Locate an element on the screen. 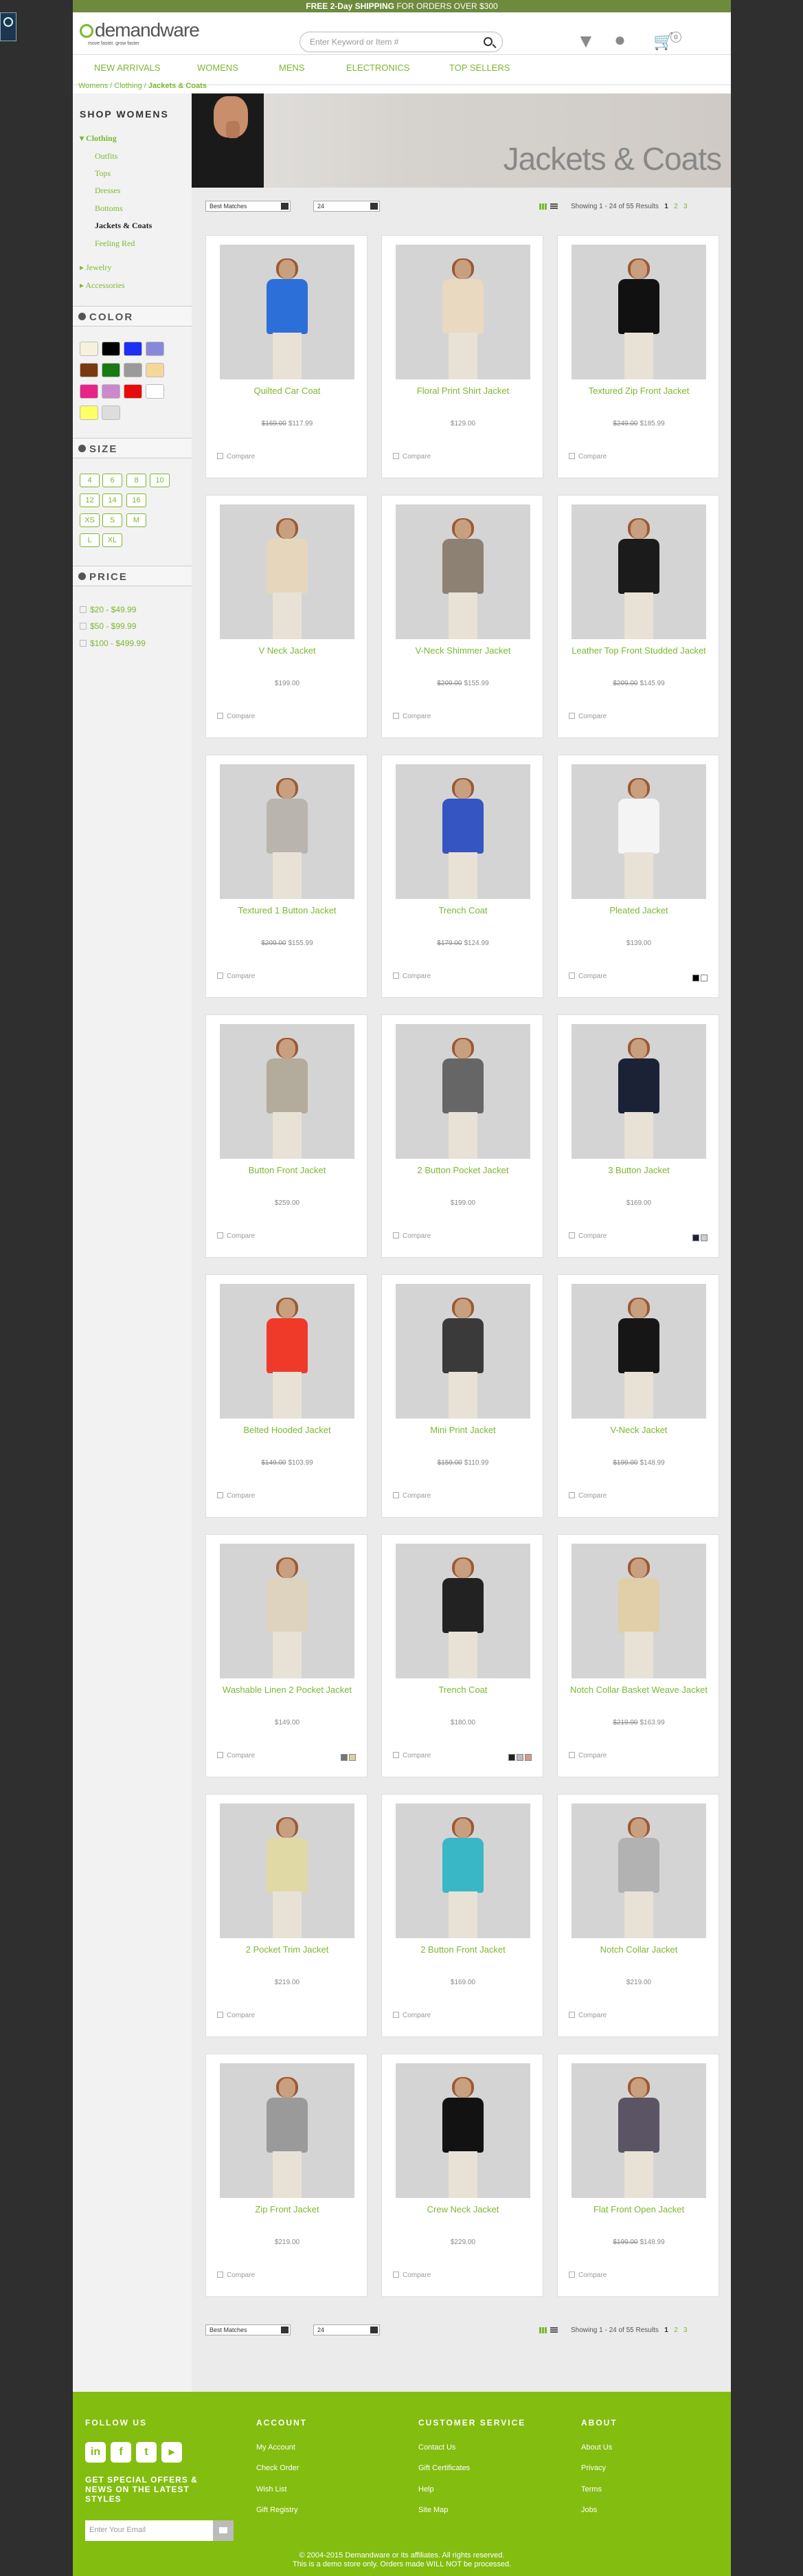 This screenshot has height=2576, width=803. product-name: Textured 1 Button Jacket is located at coordinates (287, 910).